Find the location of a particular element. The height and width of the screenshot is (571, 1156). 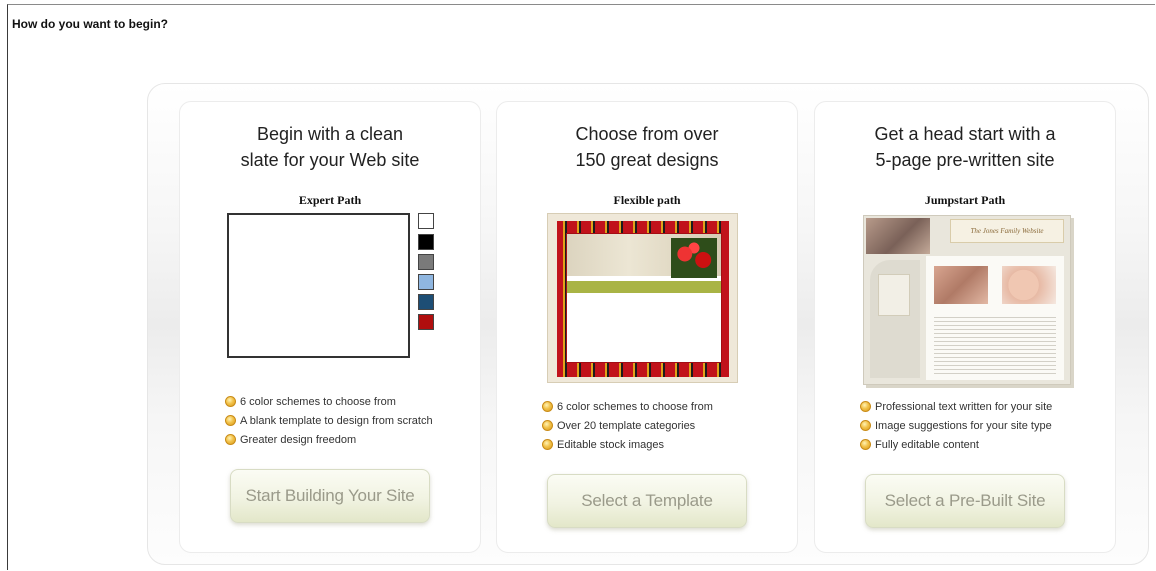

feature-item: A blank template to design from scratch is located at coordinates (329, 420).